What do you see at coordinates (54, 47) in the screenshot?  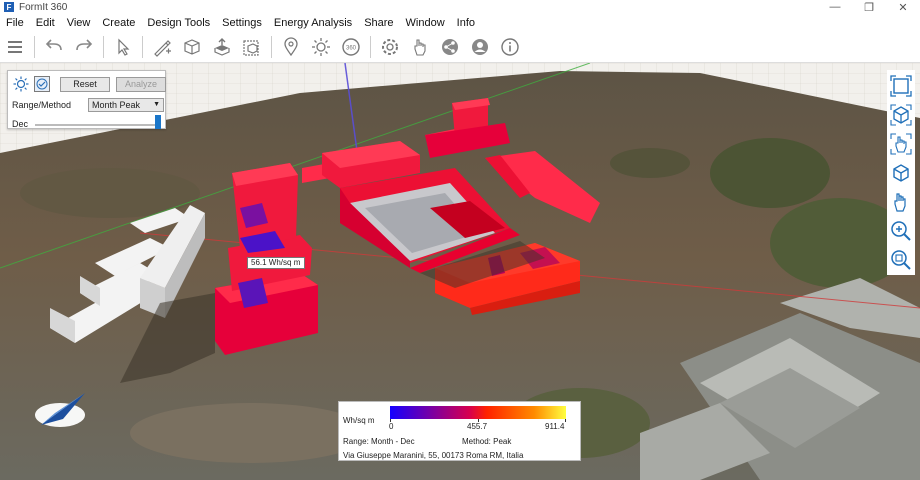 I see `undo-icon` at bounding box center [54, 47].